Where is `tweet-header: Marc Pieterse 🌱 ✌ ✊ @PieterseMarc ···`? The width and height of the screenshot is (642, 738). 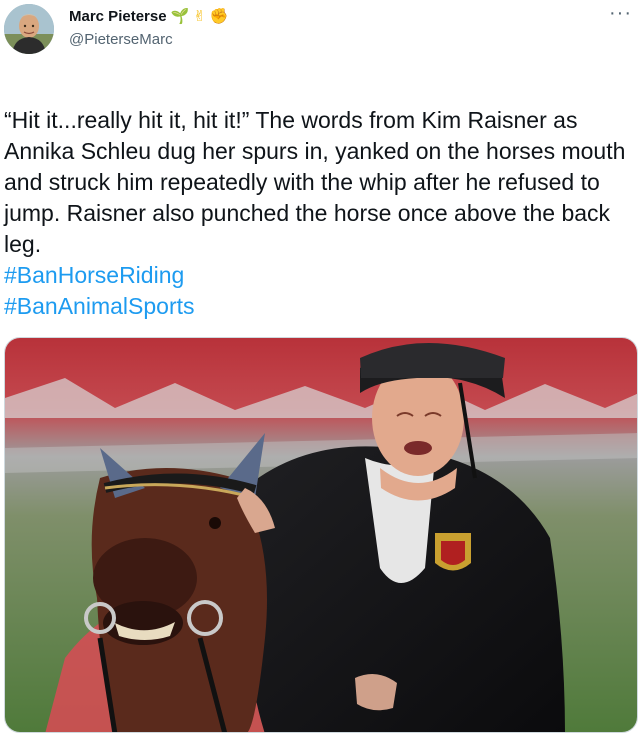
tweet-header: Marc Pieterse 🌱 ✌ ✊ @PieterseMarc ··· is located at coordinates (321, 35).